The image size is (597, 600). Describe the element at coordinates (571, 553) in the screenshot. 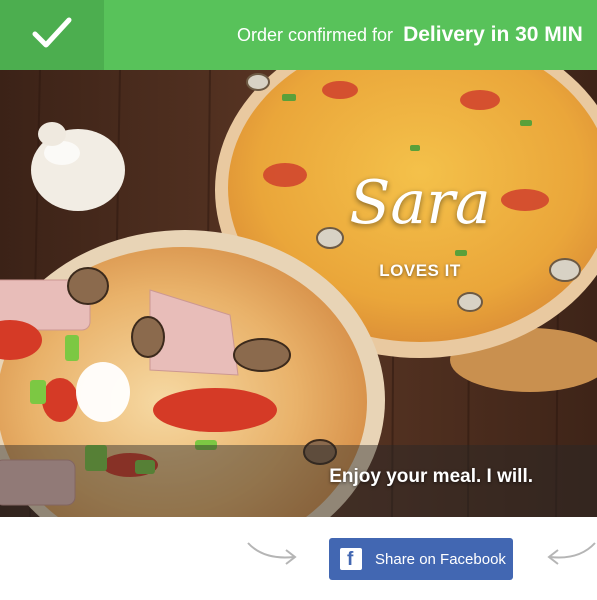

I see `curved-arrow-left-icon` at that location.